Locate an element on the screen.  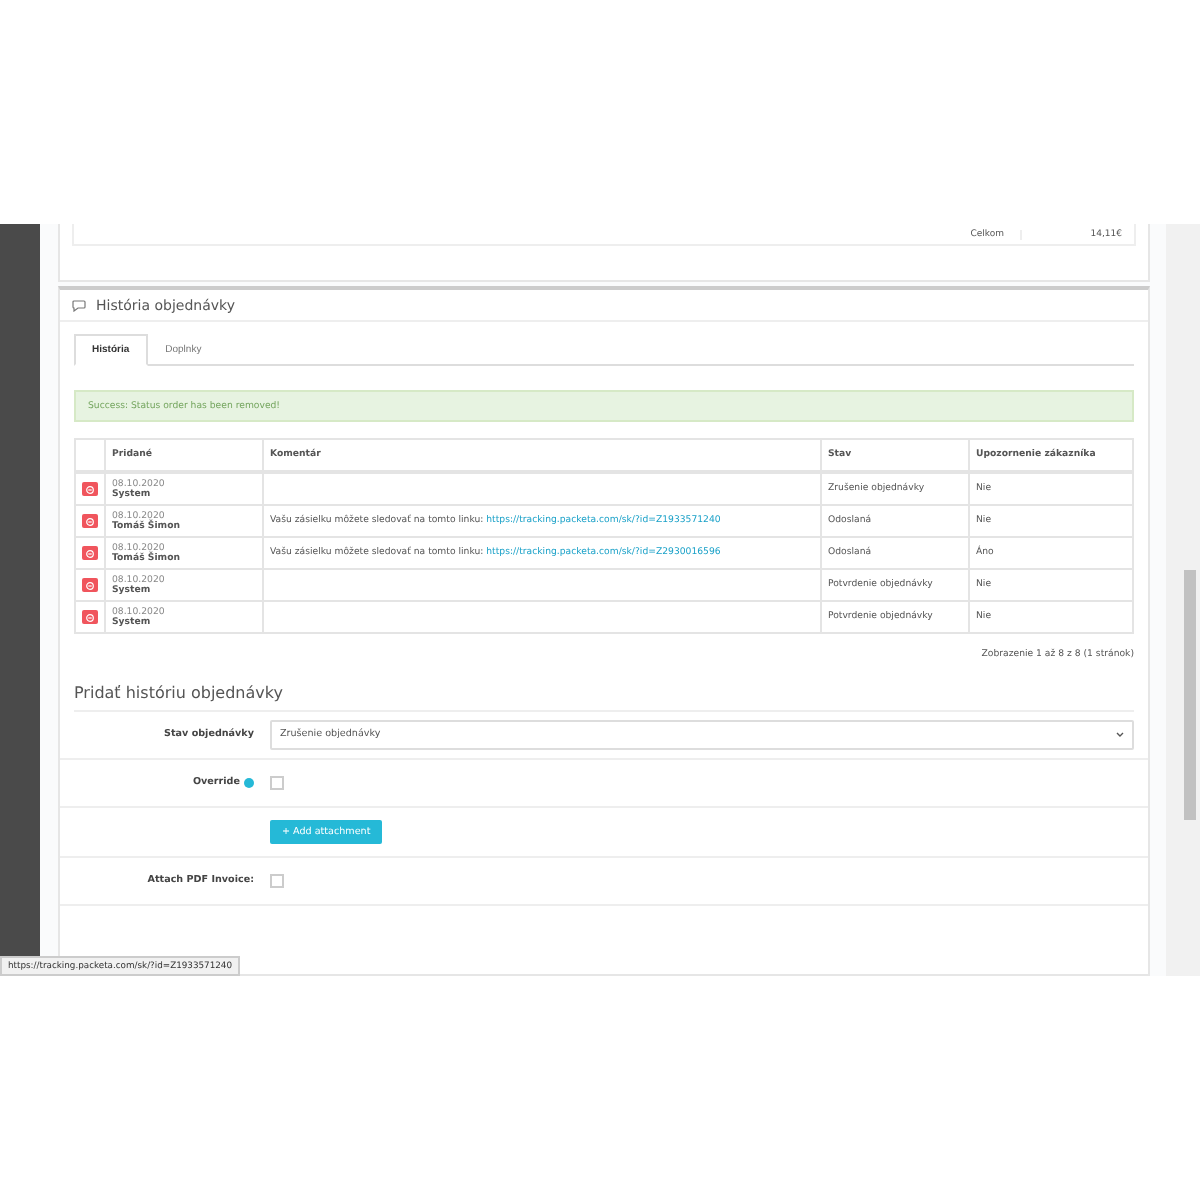
comment-icon is located at coordinates (79, 305).